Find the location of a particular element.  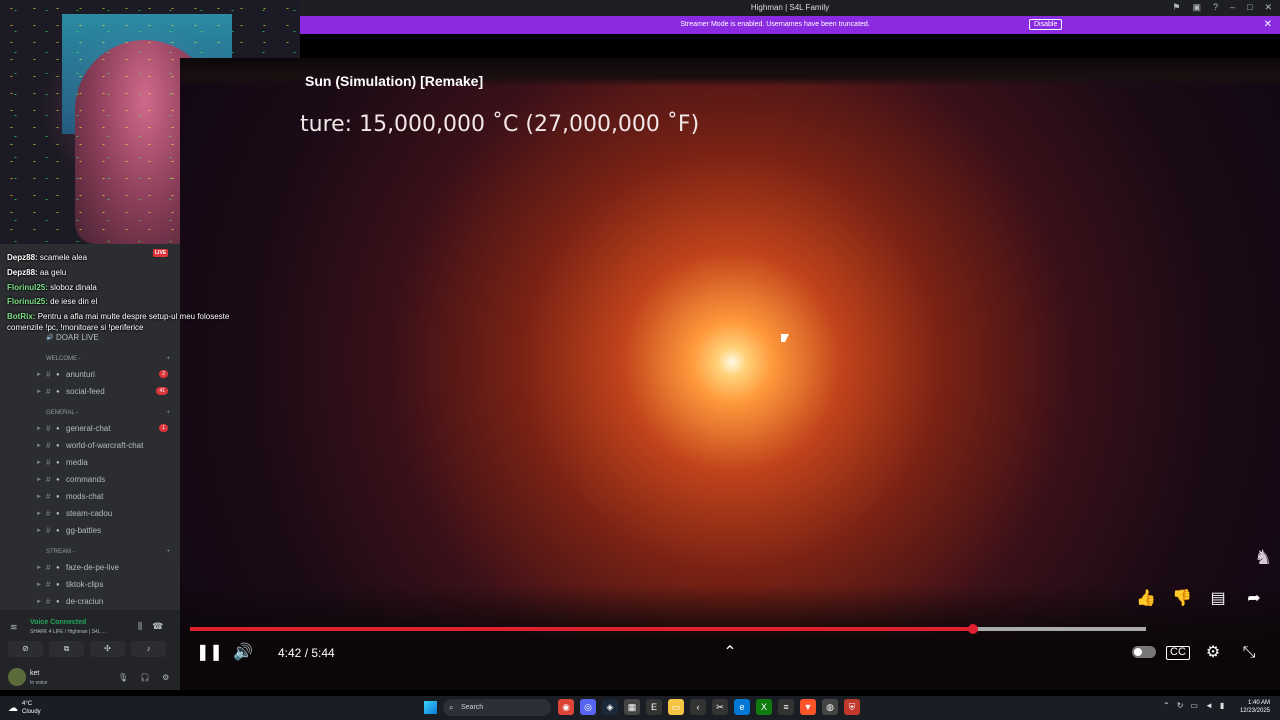

taskbar-clock: 1:40 AM 12/23/2025 is located at coordinates (1255, 707).